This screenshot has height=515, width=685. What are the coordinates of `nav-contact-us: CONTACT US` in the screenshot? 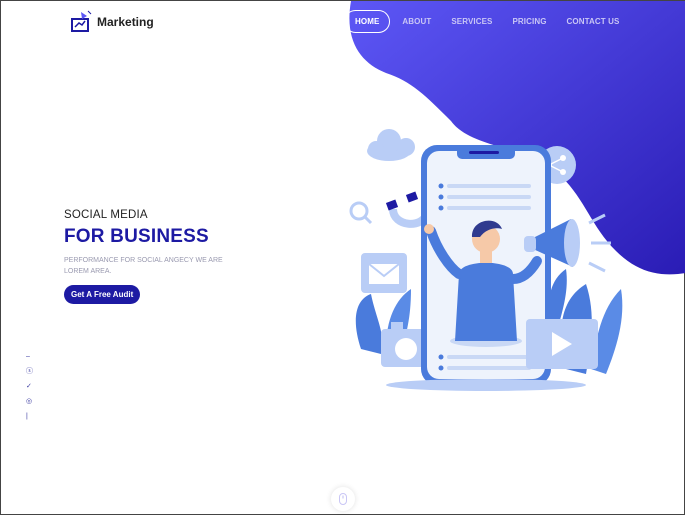 It's located at (593, 21).